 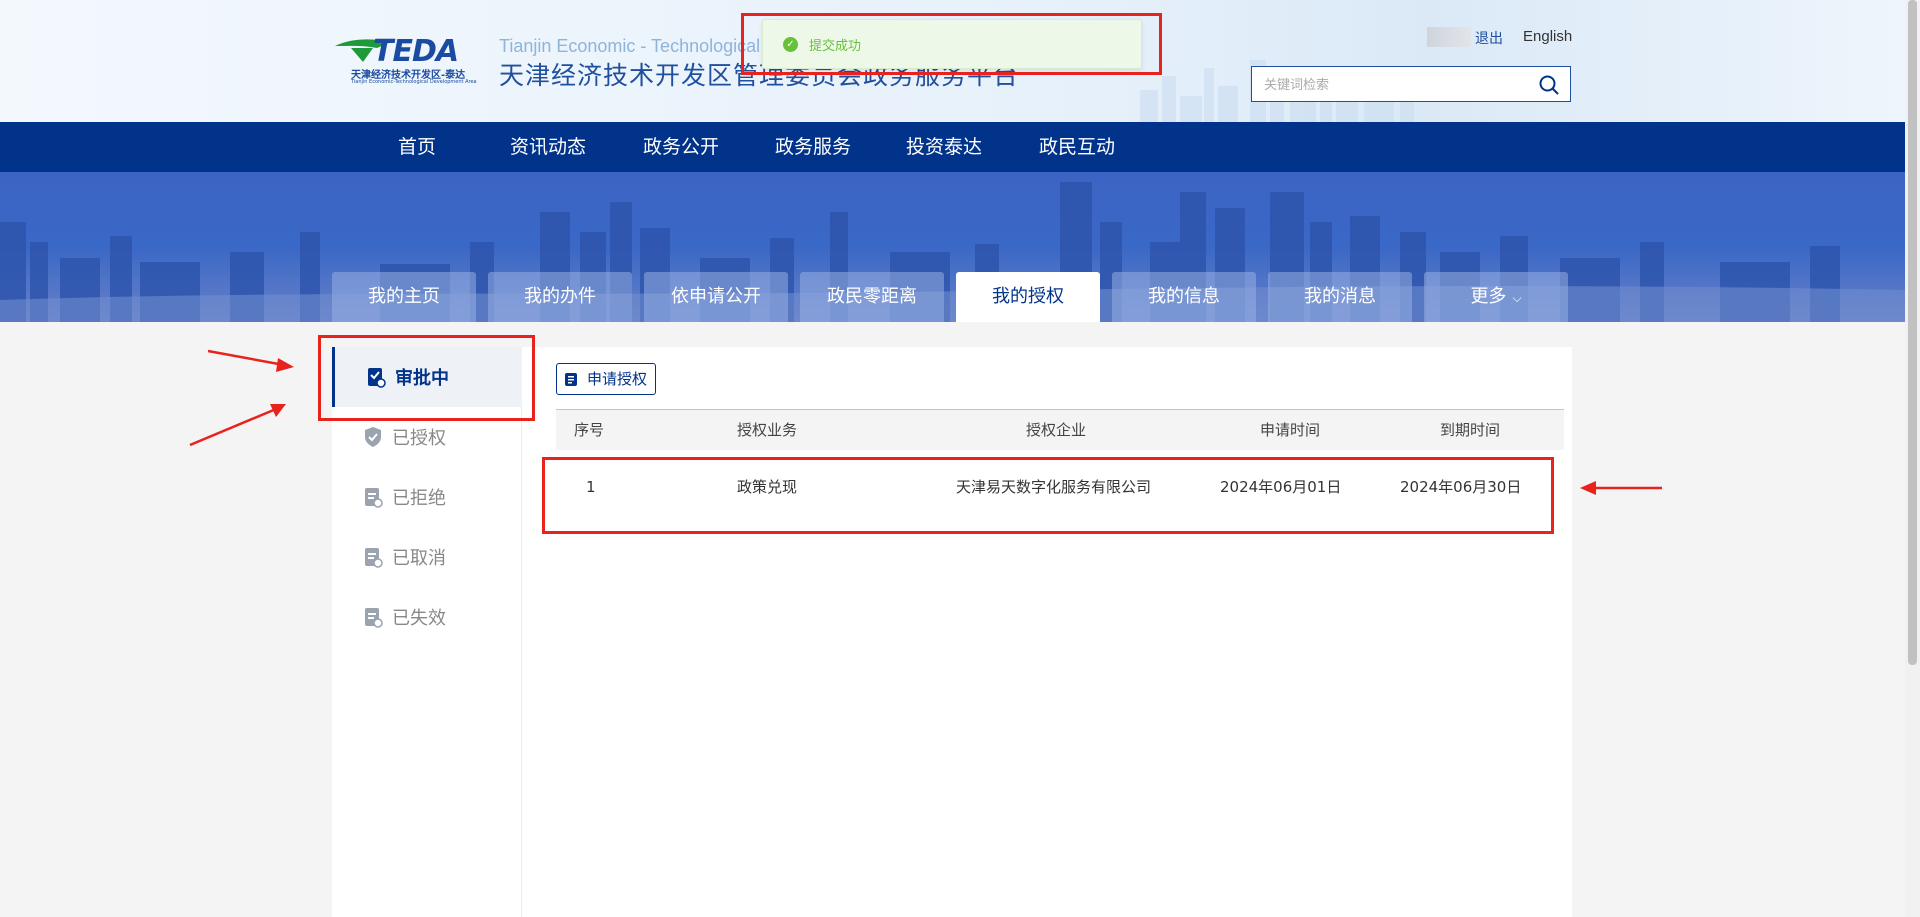 What do you see at coordinates (419, 558) in the screenshot?
I see `sidebar-item-label: 已取消` at bounding box center [419, 558].